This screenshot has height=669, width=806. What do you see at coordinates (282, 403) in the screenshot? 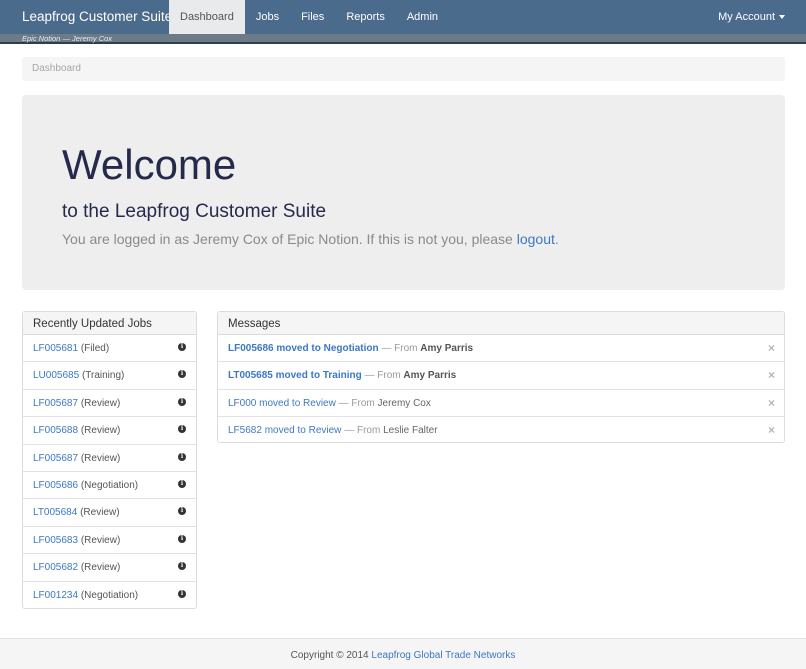
I see `message-subject-link: LF000 moved to Review` at bounding box center [282, 403].